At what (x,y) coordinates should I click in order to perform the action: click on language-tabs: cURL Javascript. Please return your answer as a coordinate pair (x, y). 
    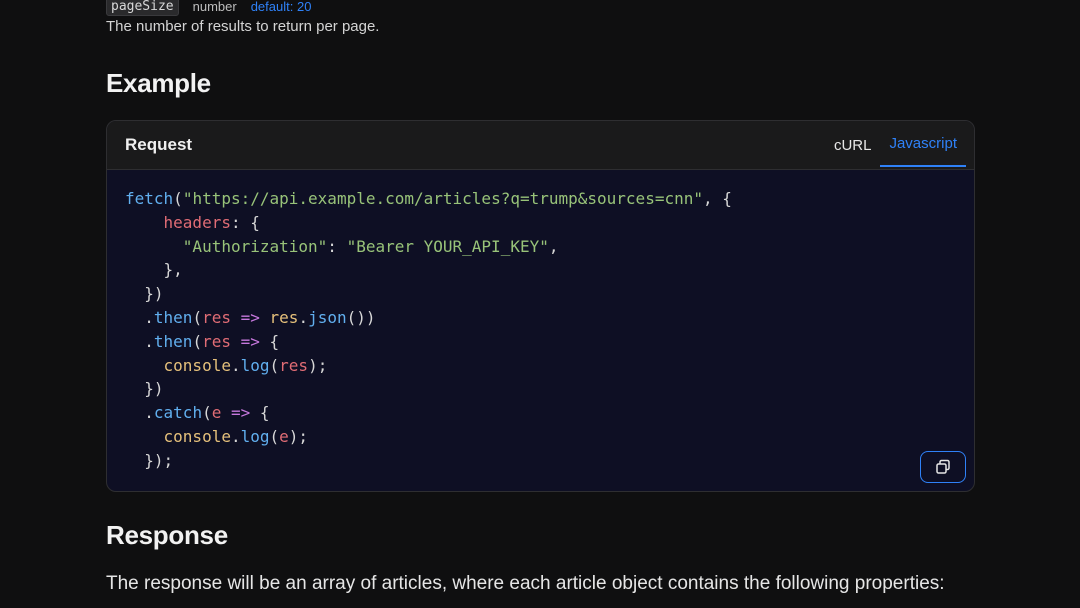
    Looking at the image, I should click on (895, 145).